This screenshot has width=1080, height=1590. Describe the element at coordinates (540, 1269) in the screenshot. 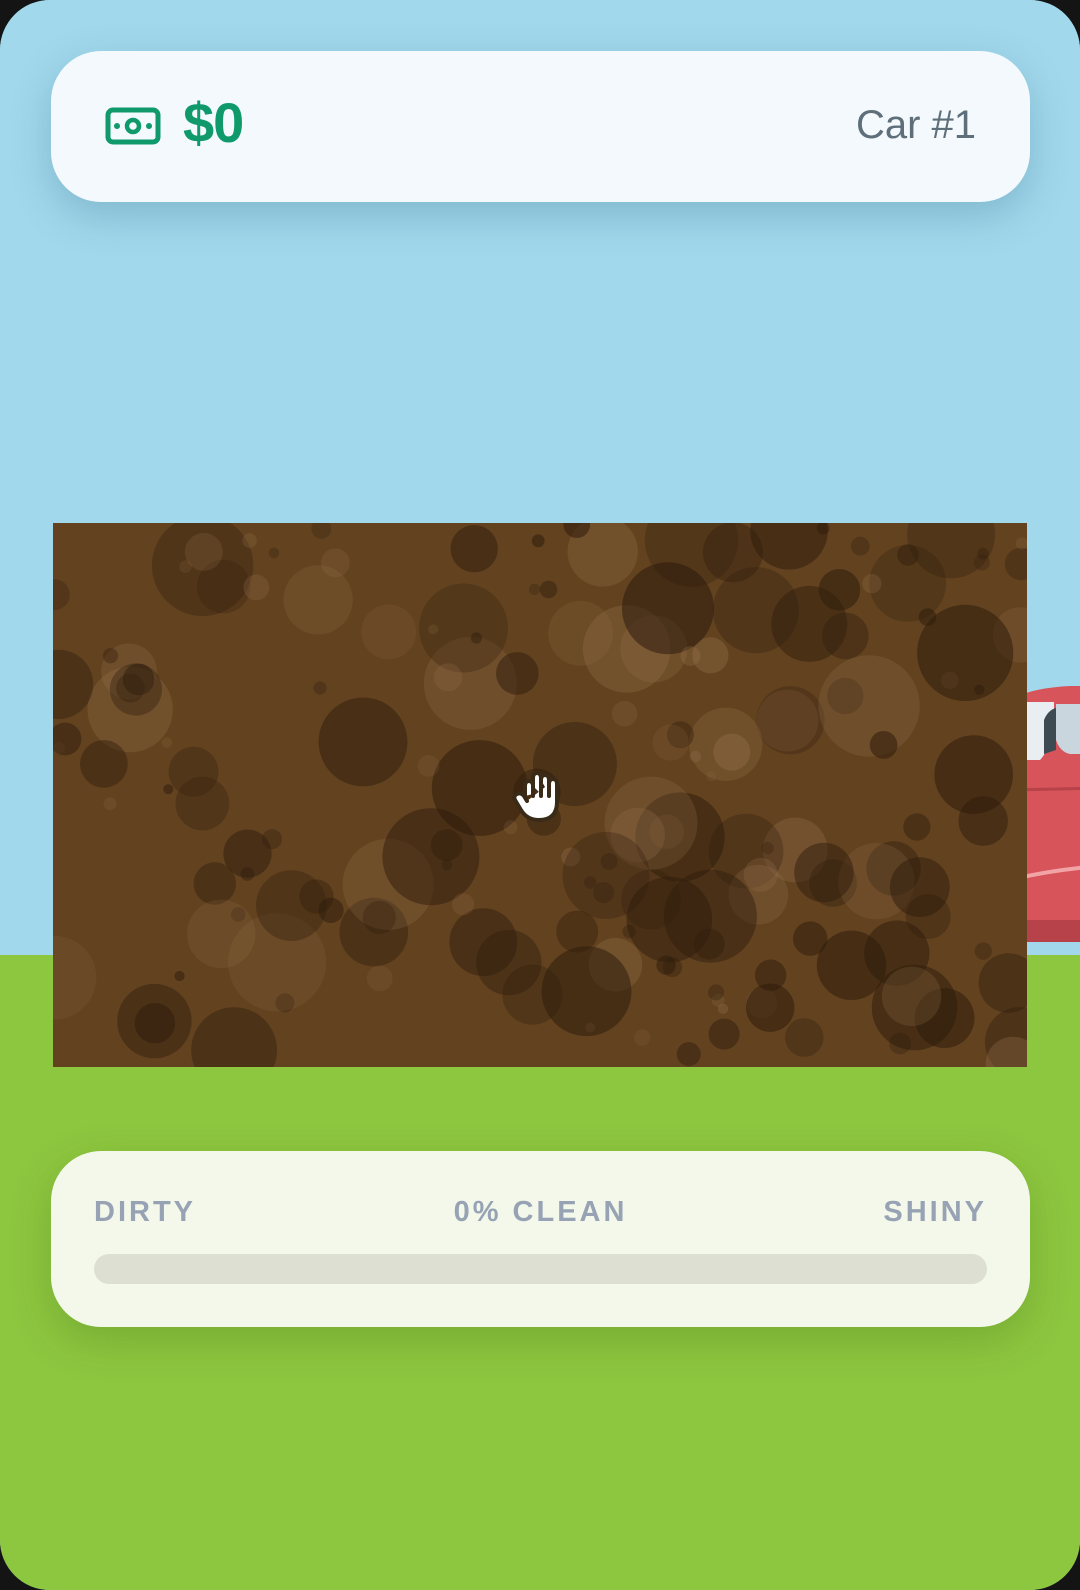

I see `clean-progress-bar` at that location.